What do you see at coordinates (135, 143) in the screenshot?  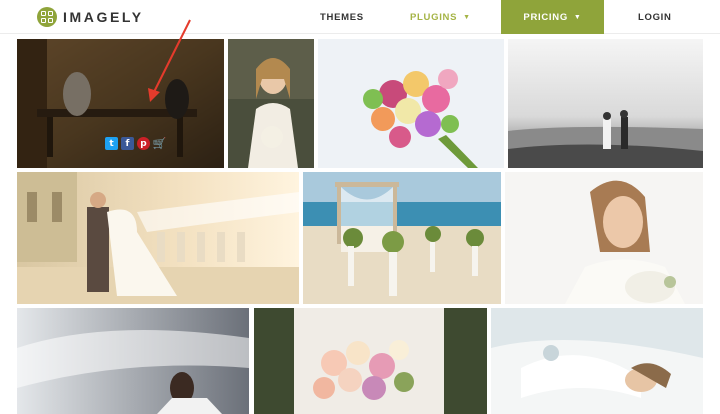 I see `share-bar: t f p 🛒` at bounding box center [135, 143].